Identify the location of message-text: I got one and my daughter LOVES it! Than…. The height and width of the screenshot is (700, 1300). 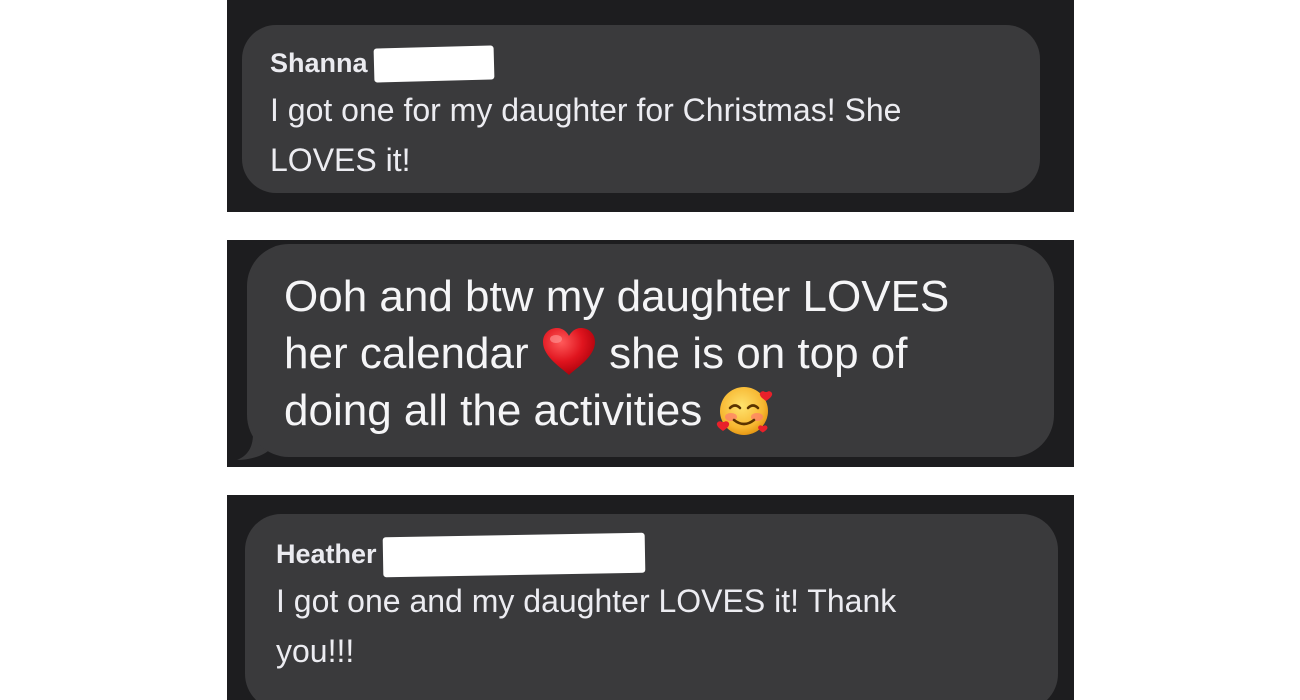
(586, 626).